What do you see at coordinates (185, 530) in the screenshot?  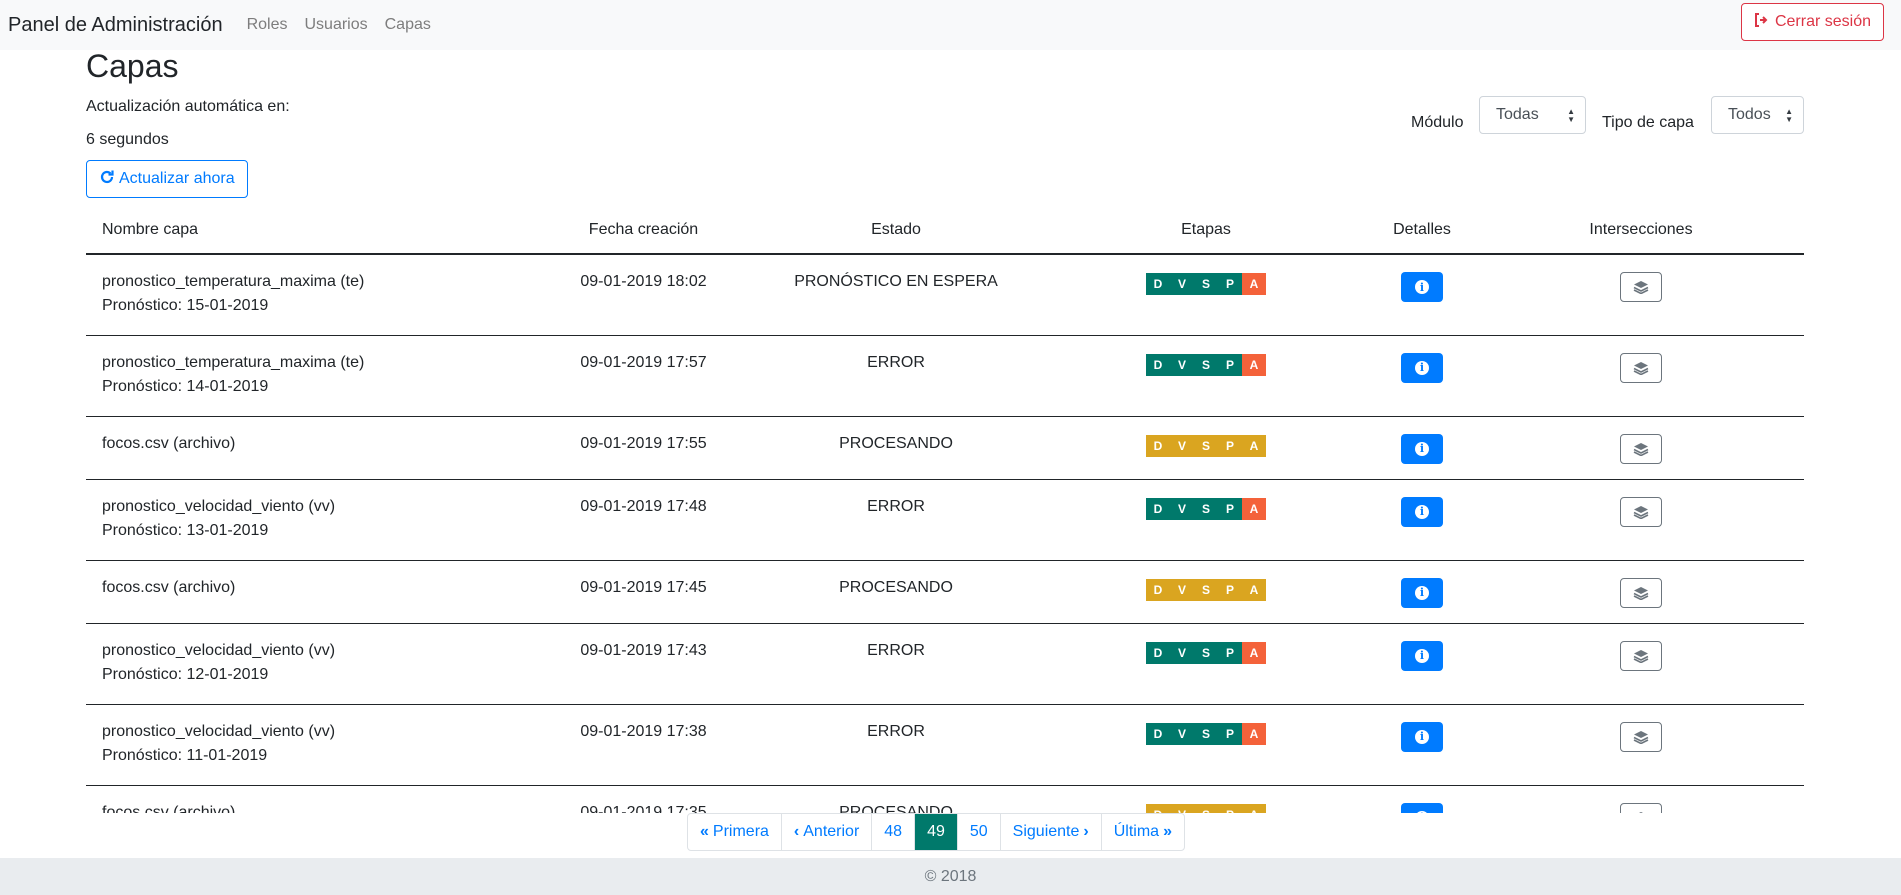 I see `forecast-date: Pronóstico: 13-01-2019` at bounding box center [185, 530].